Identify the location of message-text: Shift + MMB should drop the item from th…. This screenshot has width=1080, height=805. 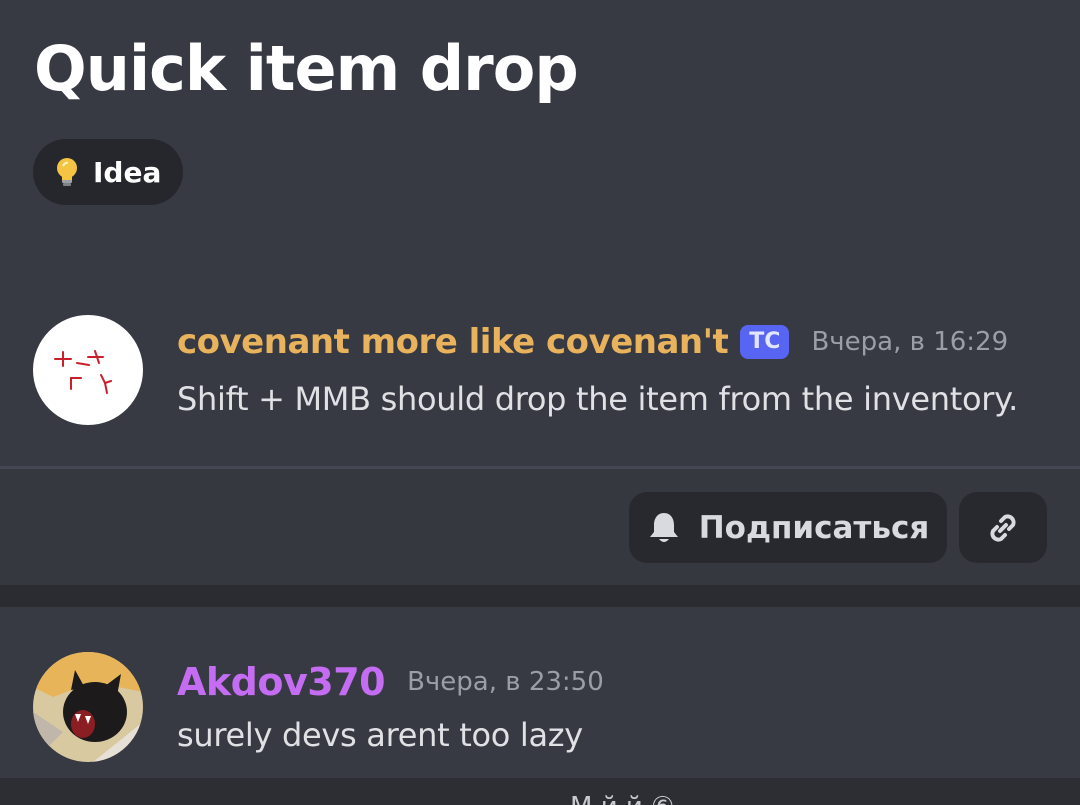
(598, 399).